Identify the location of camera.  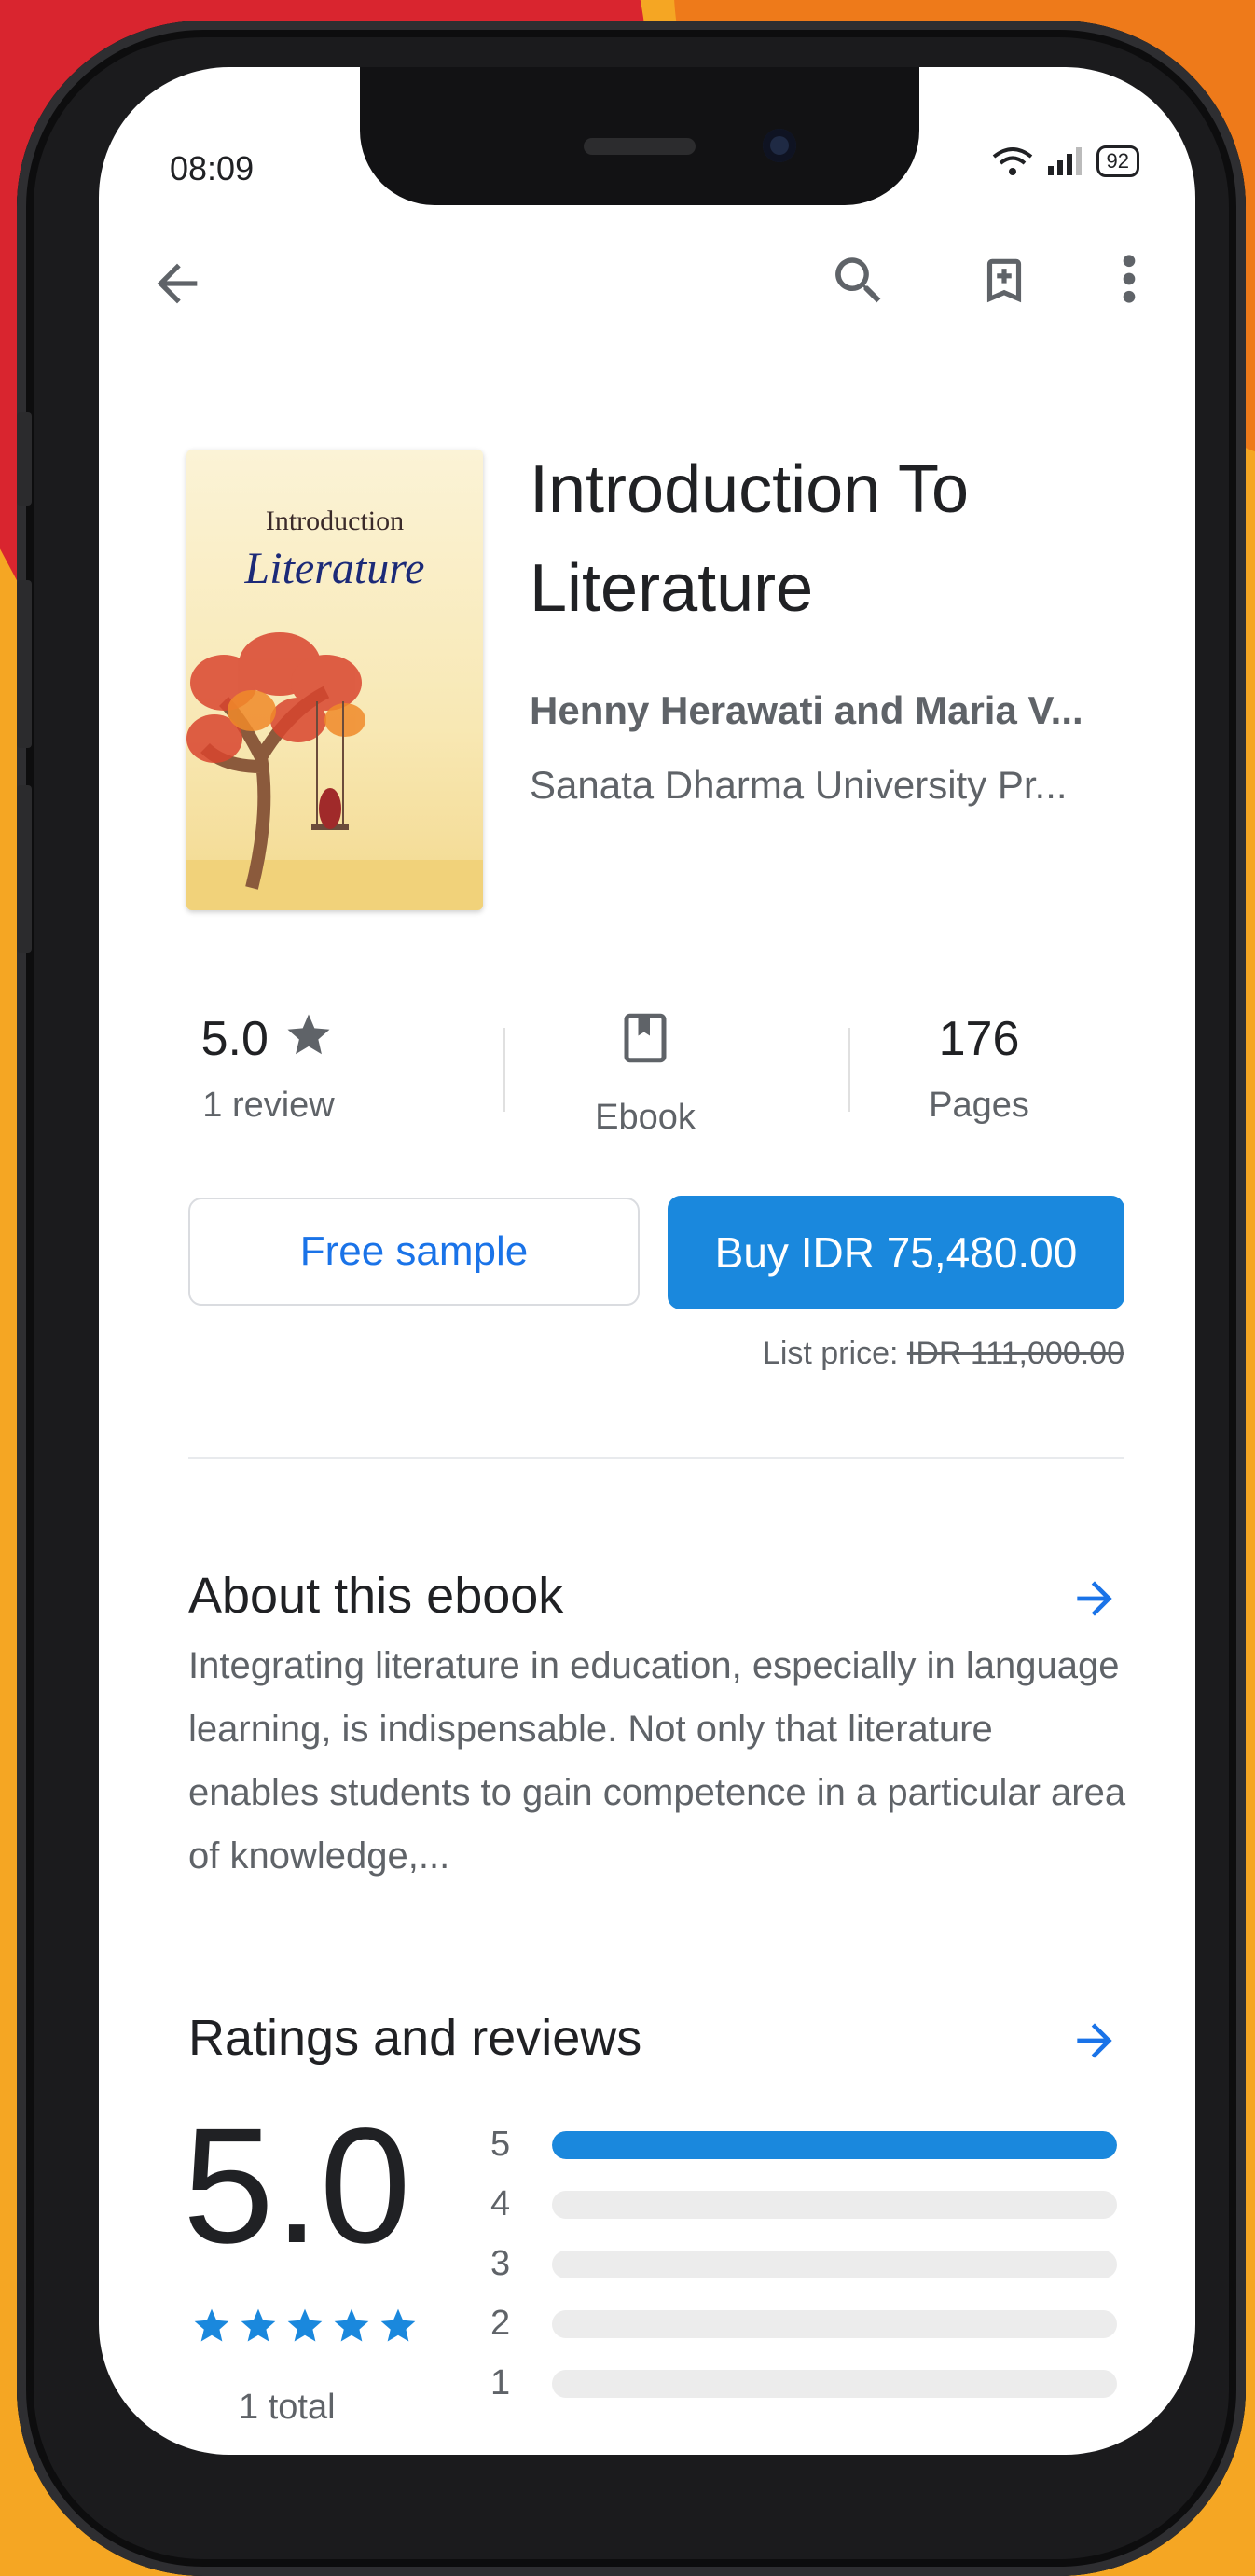
(780, 145).